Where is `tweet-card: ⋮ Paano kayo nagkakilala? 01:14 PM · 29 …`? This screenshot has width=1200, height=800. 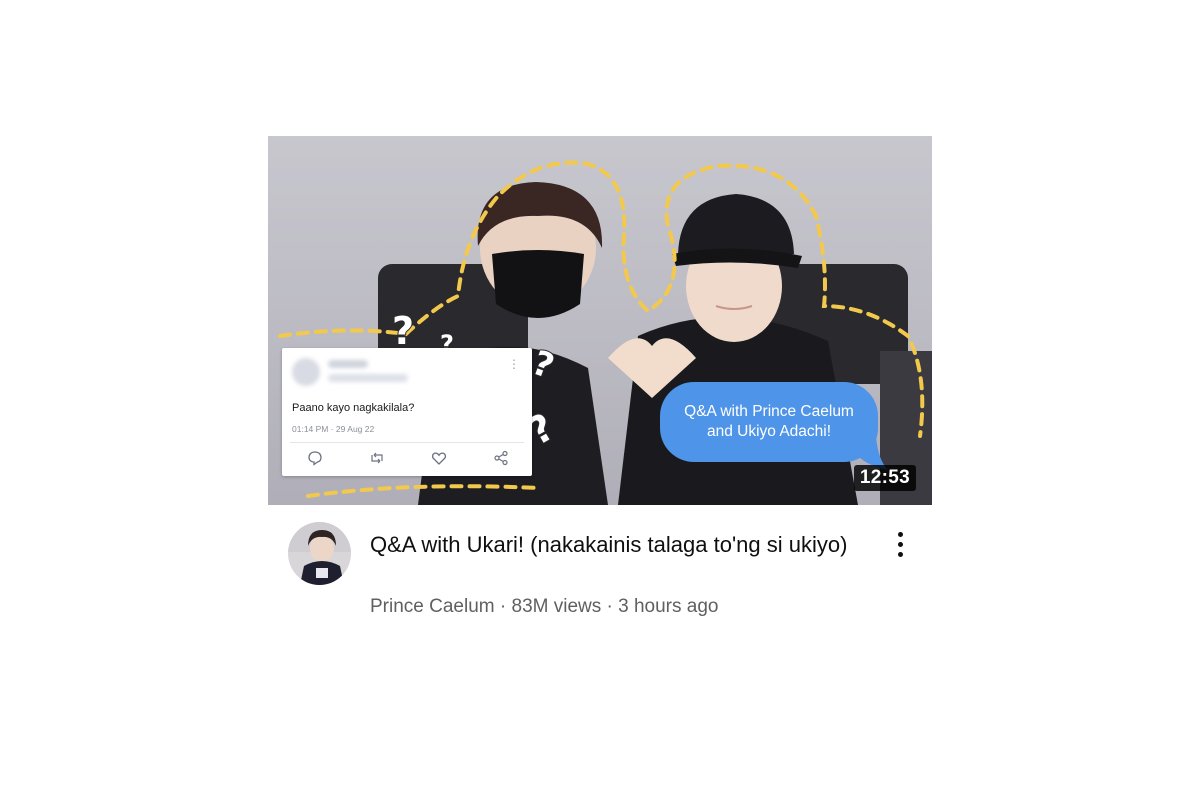
tweet-card: ⋮ Paano kayo nagkakilala? 01:14 PM · 29 … is located at coordinates (407, 412).